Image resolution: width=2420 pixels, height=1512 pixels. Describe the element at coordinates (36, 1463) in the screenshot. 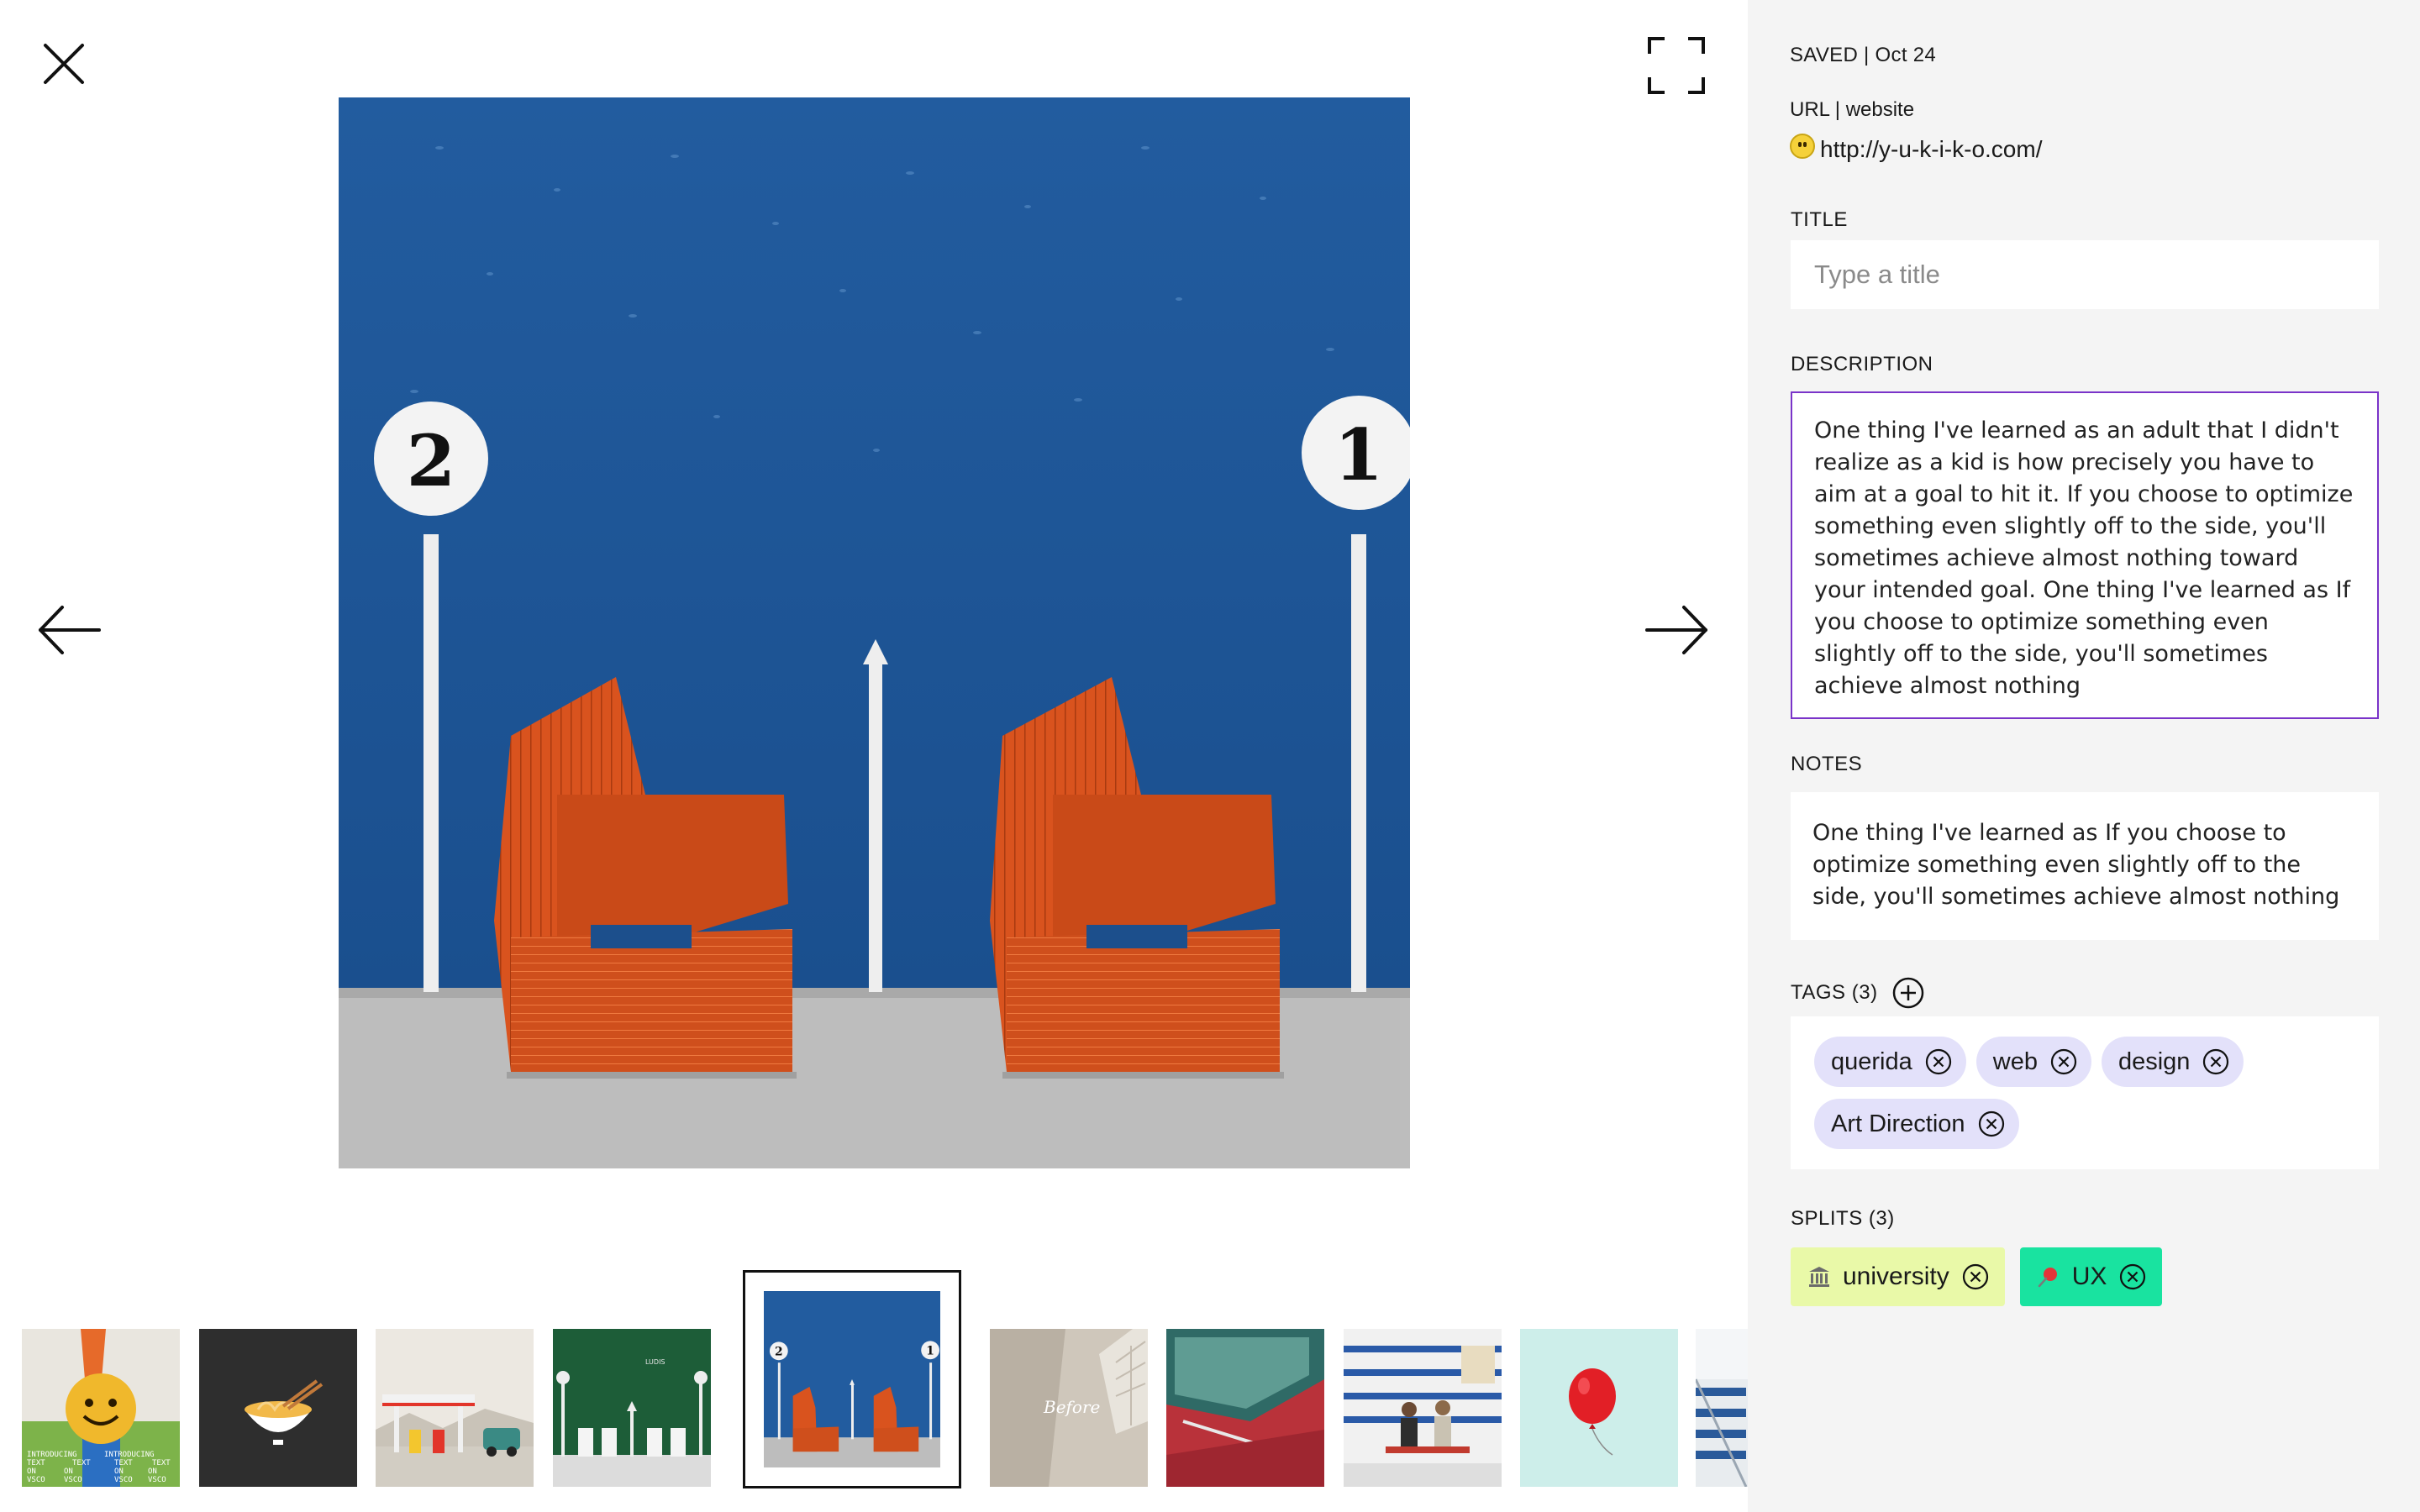

I see `thumb-text-3: TEXT` at that location.